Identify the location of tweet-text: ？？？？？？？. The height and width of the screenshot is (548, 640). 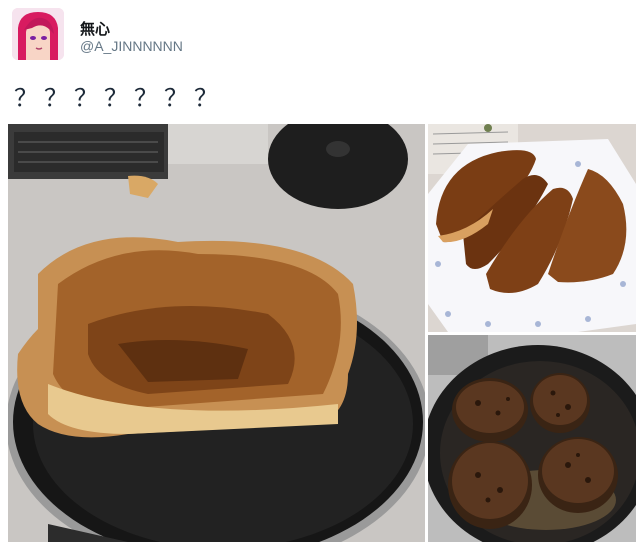
(119, 98).